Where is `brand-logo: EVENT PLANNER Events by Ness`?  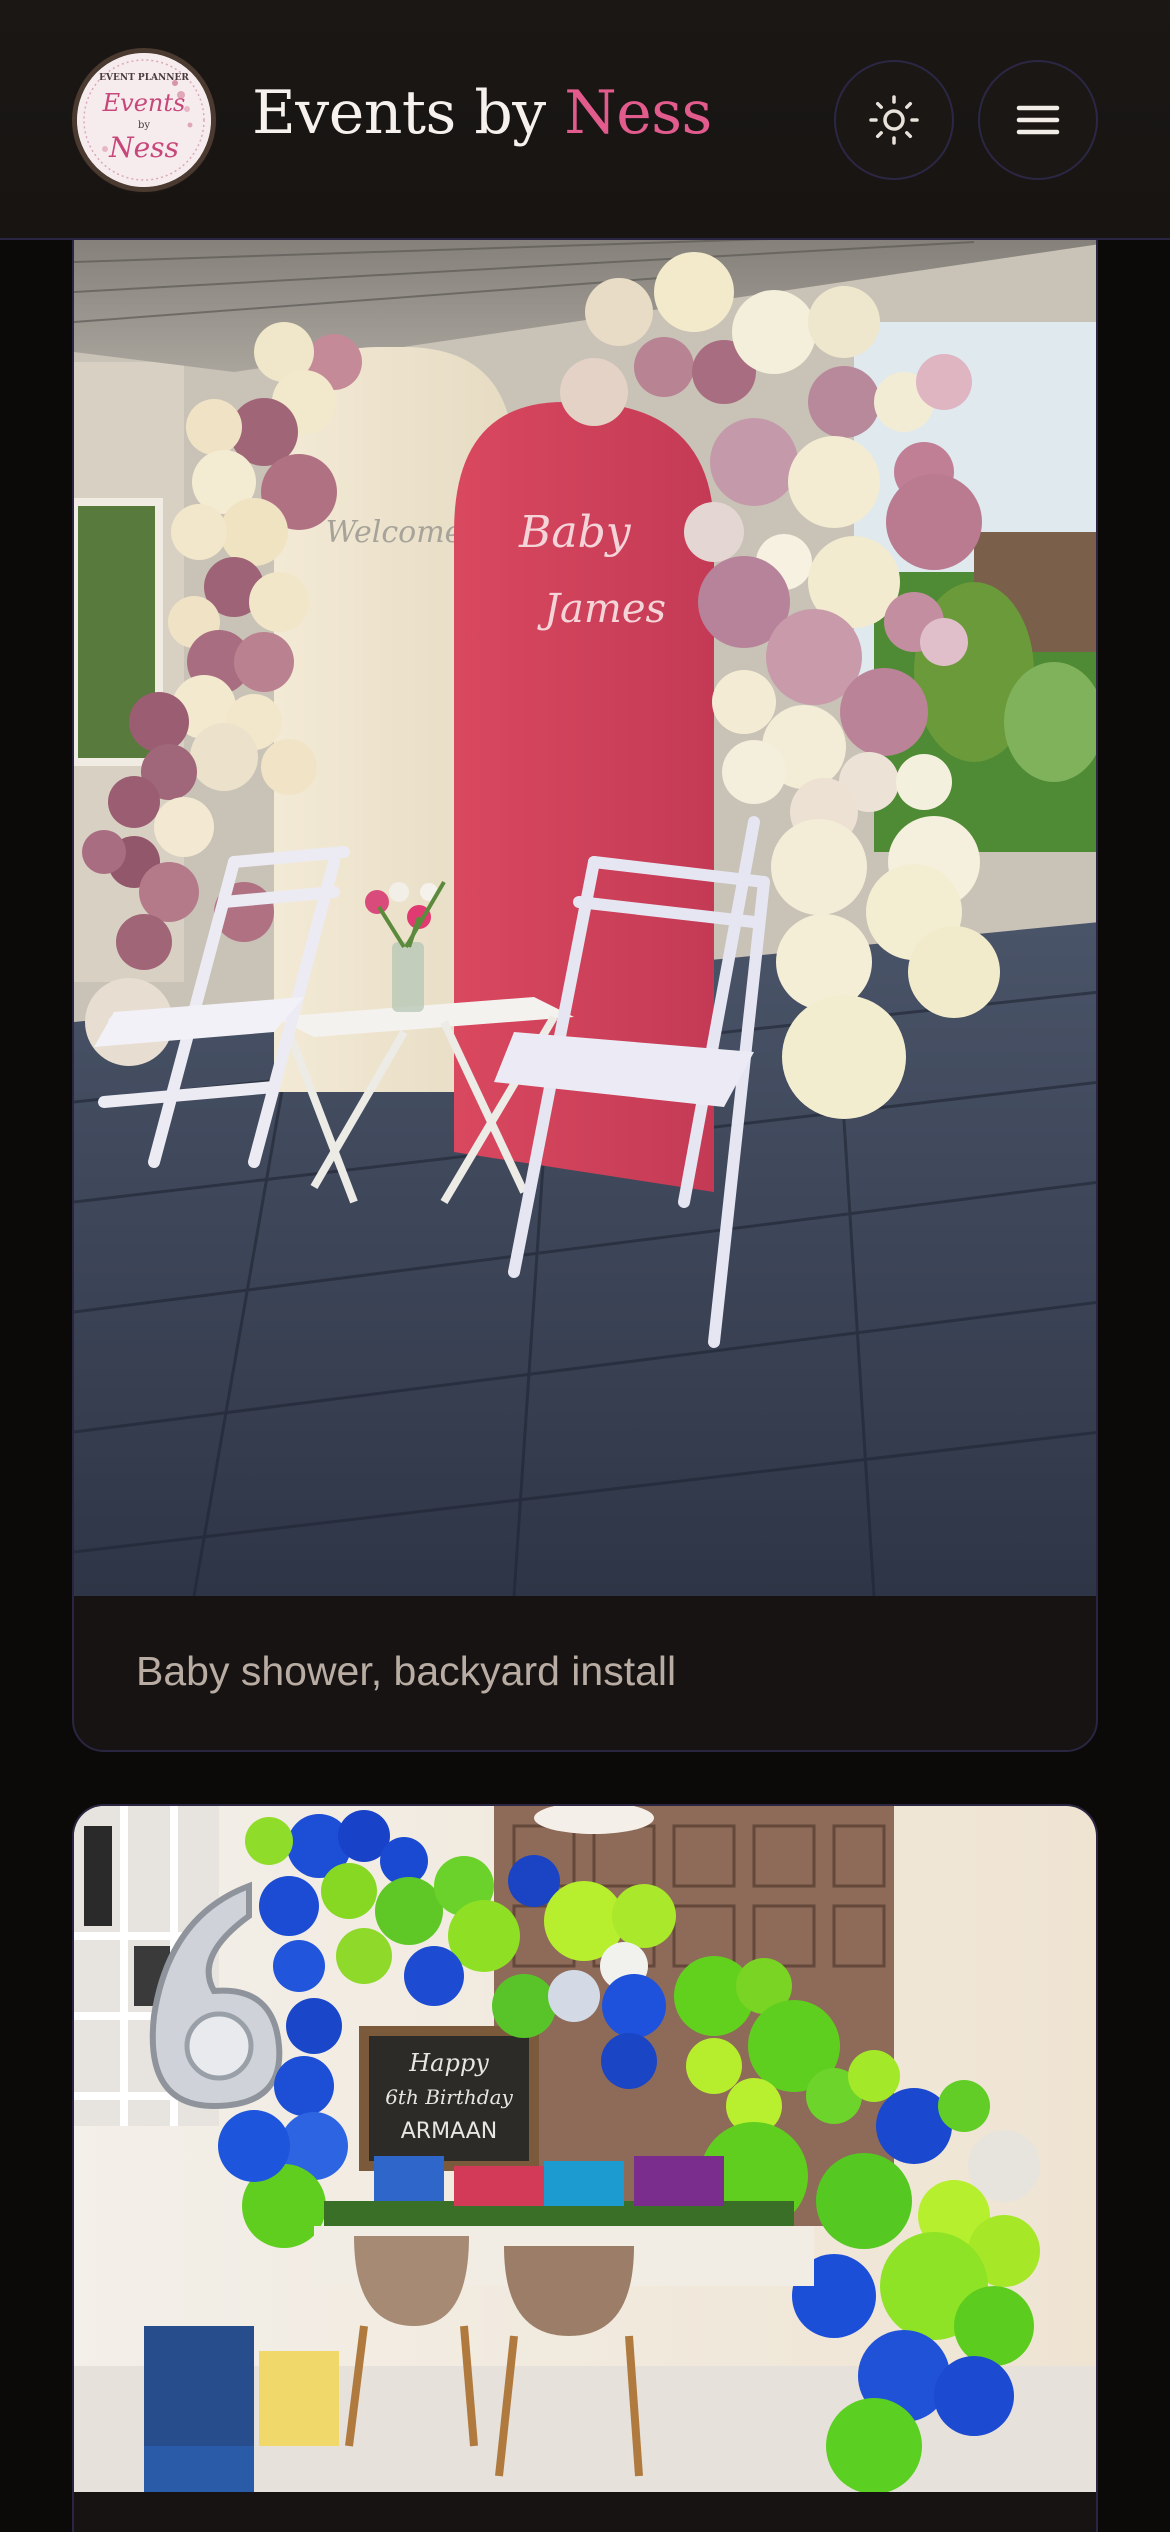 brand-logo: EVENT PLANNER Events by Ness is located at coordinates (144, 120).